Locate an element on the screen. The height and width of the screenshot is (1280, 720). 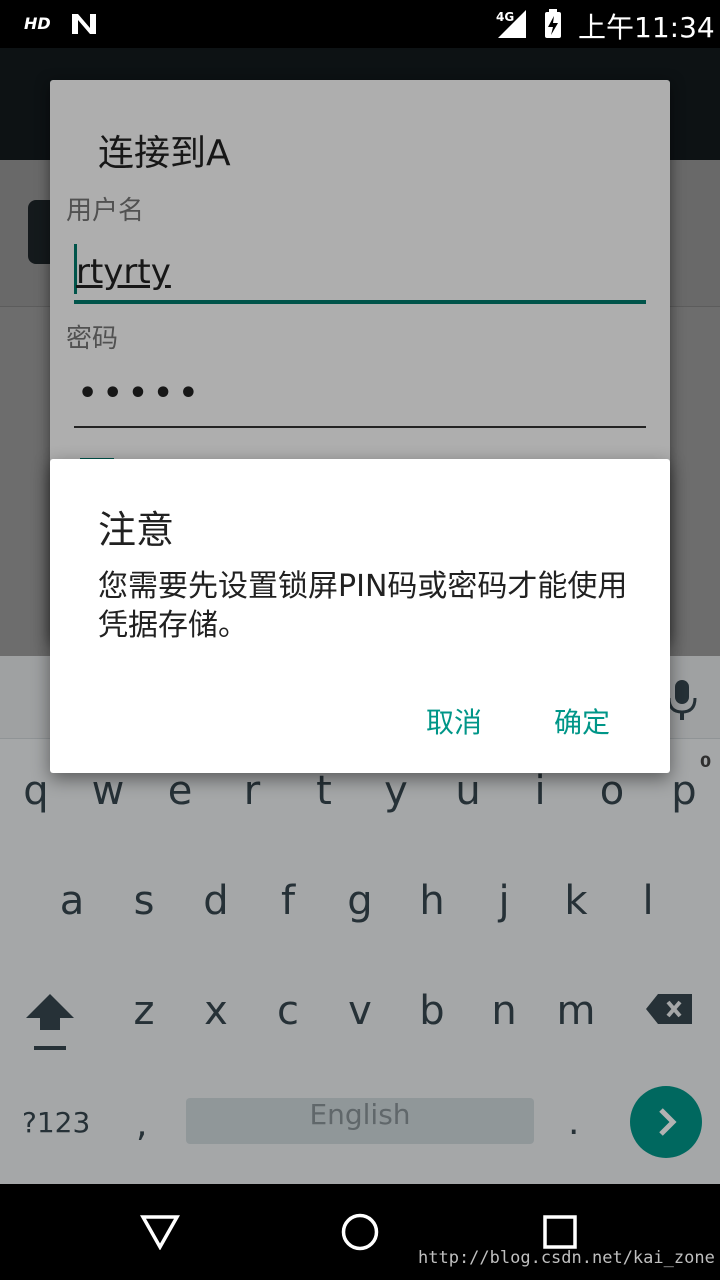
battery-charging-icon is located at coordinates (553, 23).